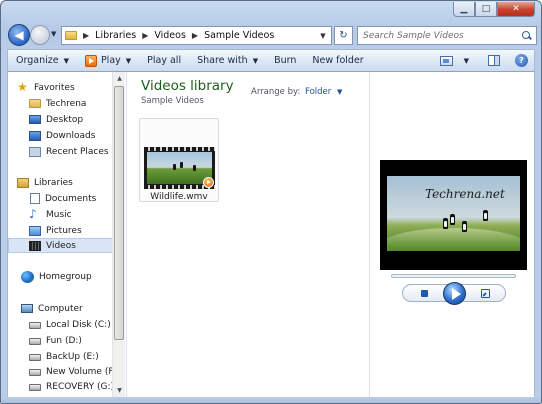 The width and height of the screenshot is (542, 404). I want to click on sidebar-item-pictures: Pictures, so click(55, 230).